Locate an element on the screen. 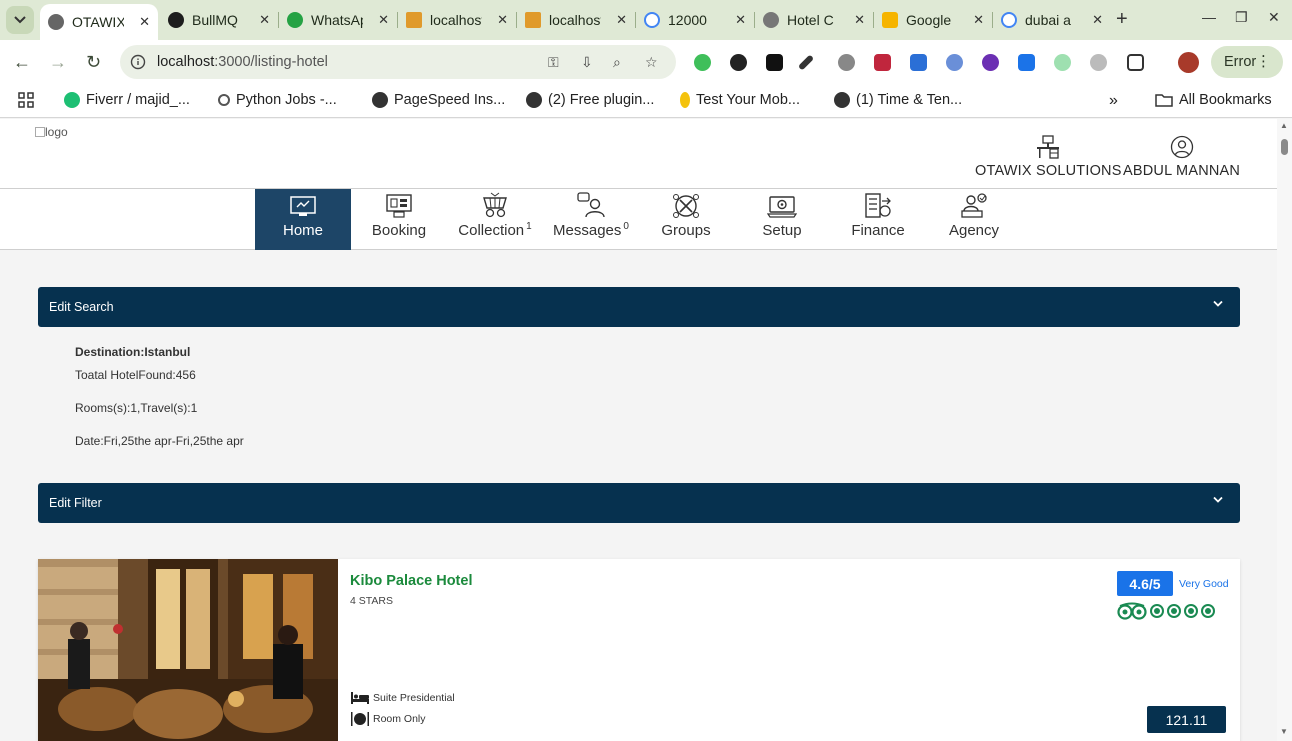 The width and height of the screenshot is (1292, 741). price-button: 121.11 is located at coordinates (1186, 719).